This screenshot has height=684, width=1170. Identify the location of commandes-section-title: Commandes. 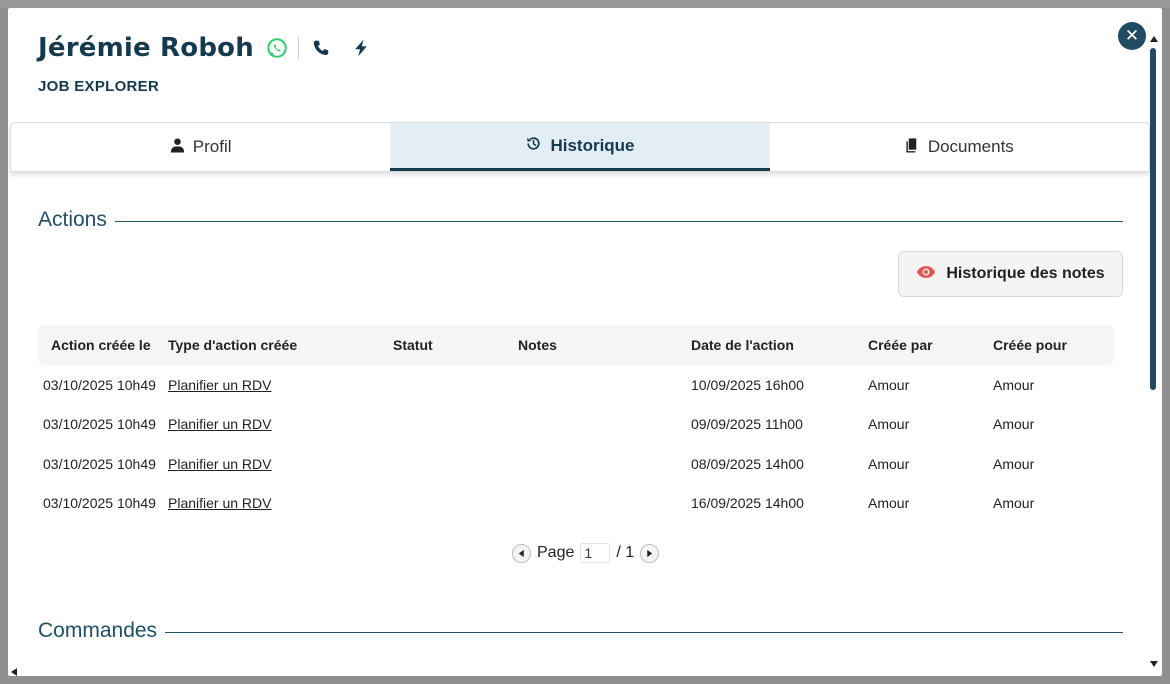
(580, 631).